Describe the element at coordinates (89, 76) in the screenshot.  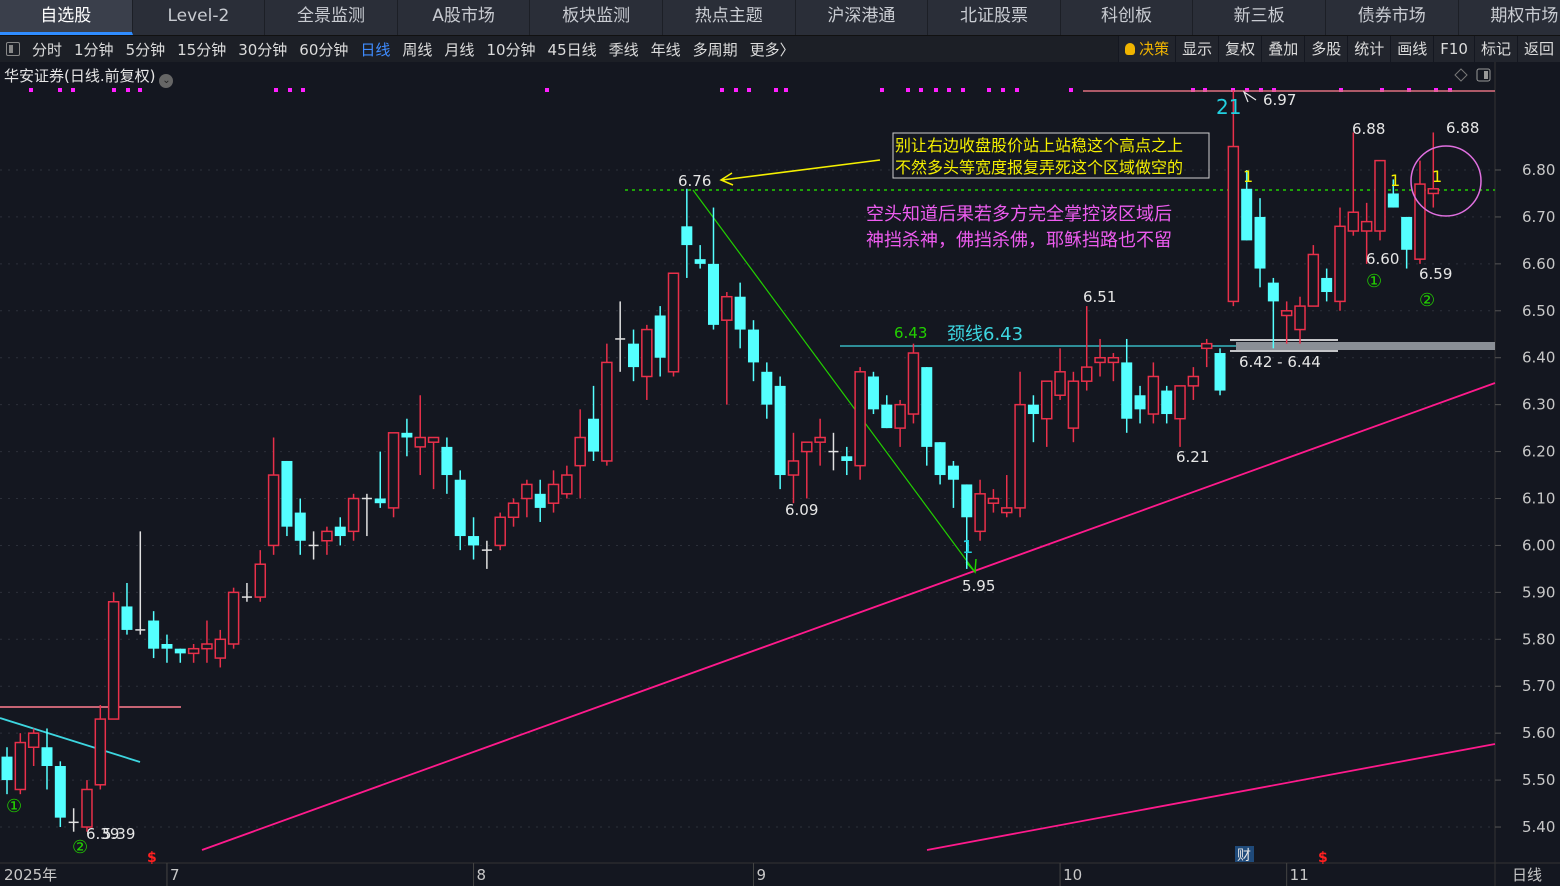
I see `stock-title: 华安证券(日线.前复权) ⌄` at that location.